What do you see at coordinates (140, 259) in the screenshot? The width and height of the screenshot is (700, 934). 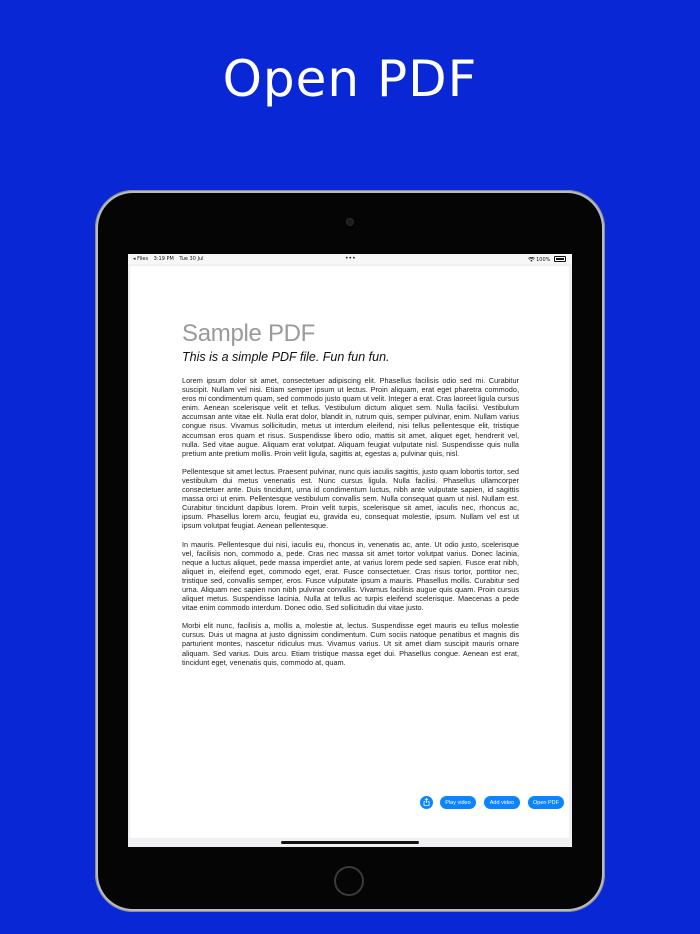 I see `back-to-files-link: ◂ Files` at bounding box center [140, 259].